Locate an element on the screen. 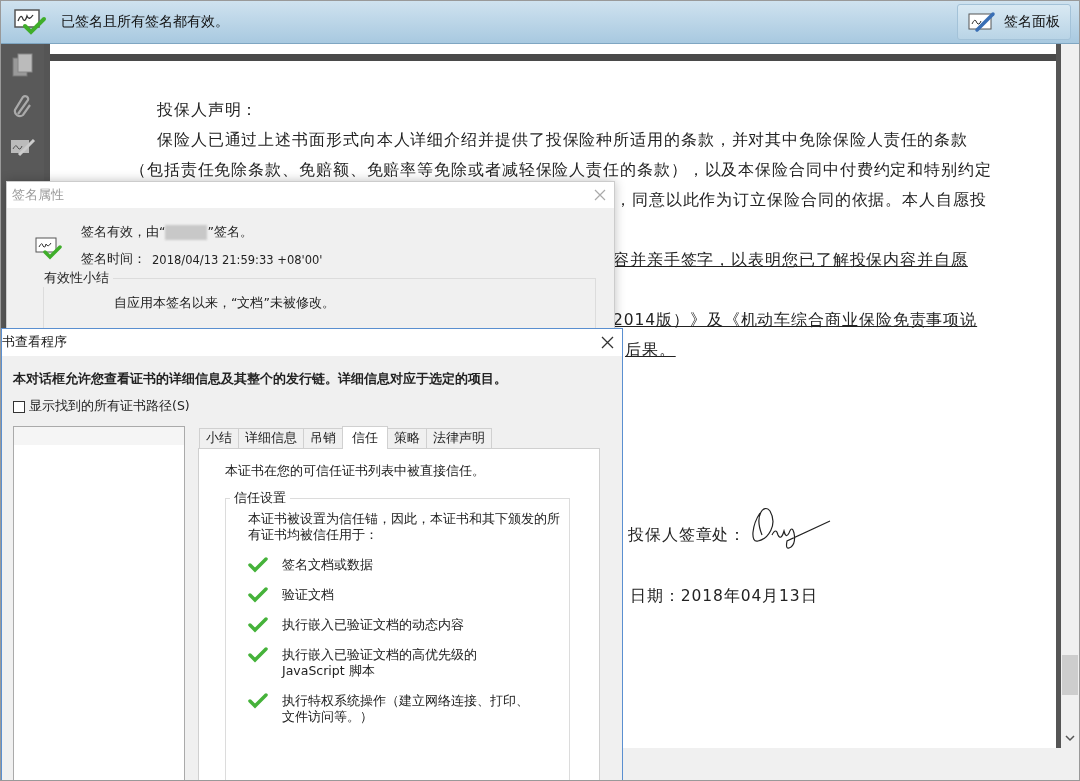 The image size is (1080, 781). tab: 小结 is located at coordinates (219, 438).